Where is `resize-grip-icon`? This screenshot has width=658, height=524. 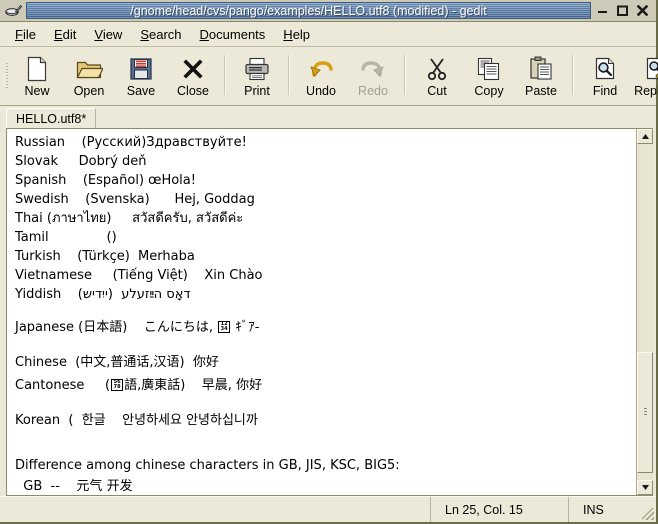 resize-grip-icon is located at coordinates (648, 509).